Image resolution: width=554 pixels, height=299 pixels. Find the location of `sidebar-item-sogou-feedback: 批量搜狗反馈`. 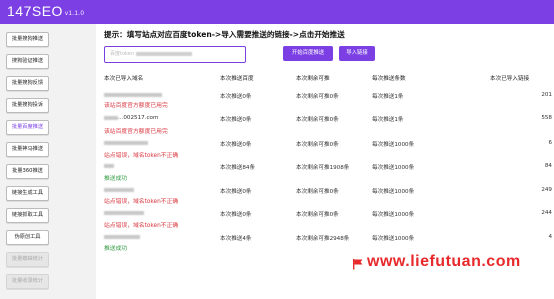

sidebar-item-sogou-feedback: 批量搜狗反馈 is located at coordinates (27, 83).